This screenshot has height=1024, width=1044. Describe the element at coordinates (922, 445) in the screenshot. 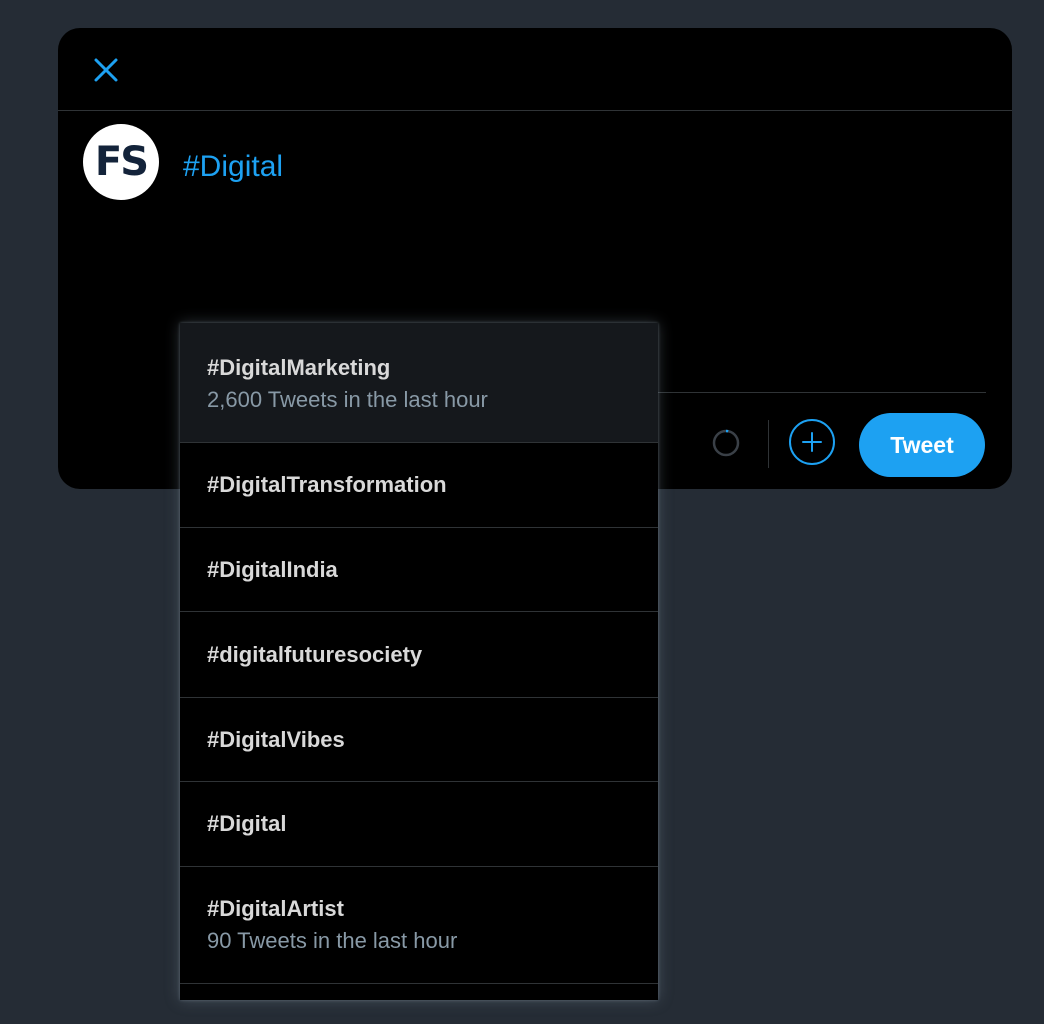

I see `tweet-button: Tweet` at that location.